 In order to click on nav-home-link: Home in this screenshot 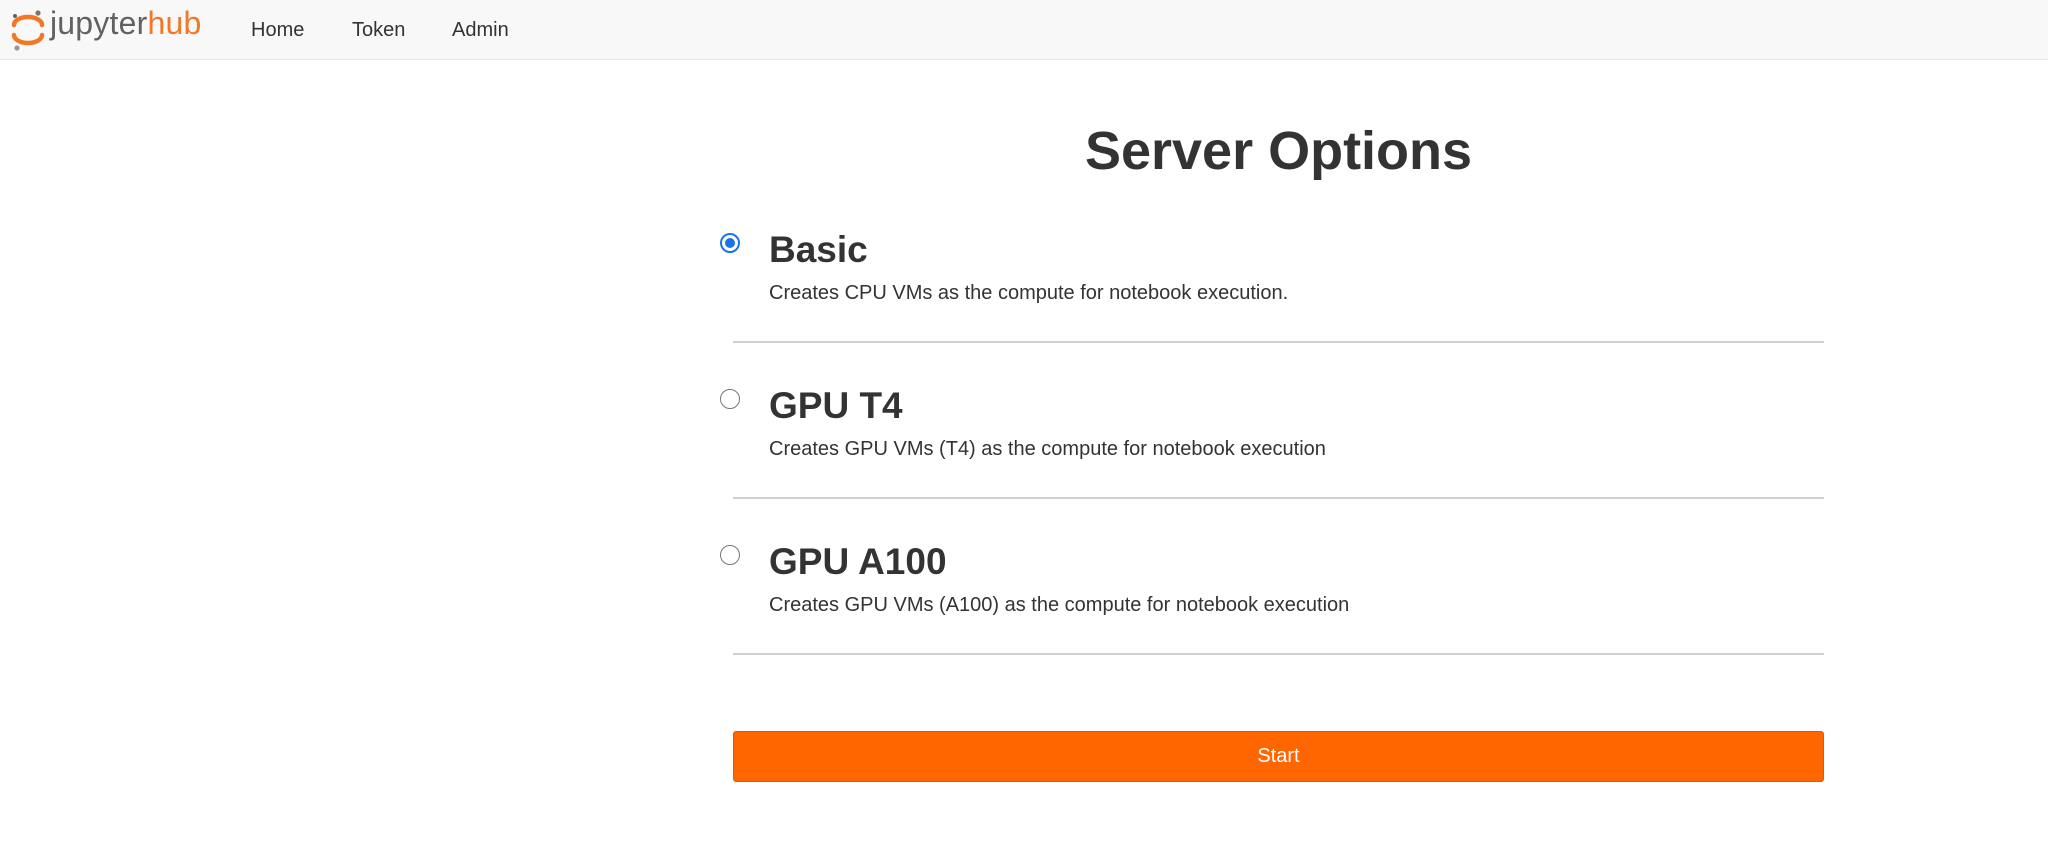, I will do `click(277, 30)`.